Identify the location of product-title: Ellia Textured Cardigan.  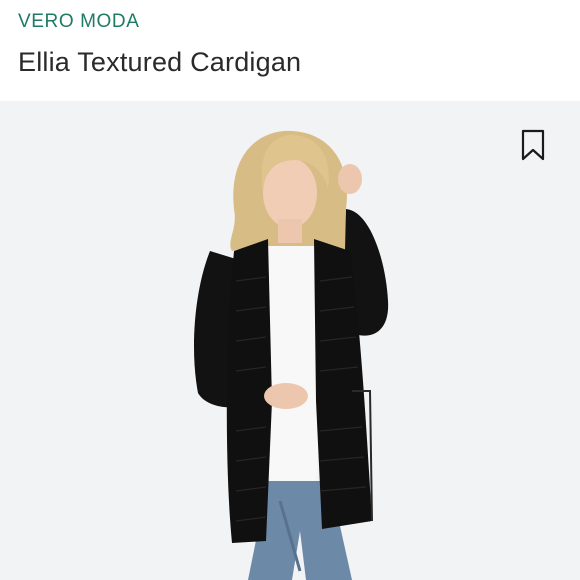
(160, 62).